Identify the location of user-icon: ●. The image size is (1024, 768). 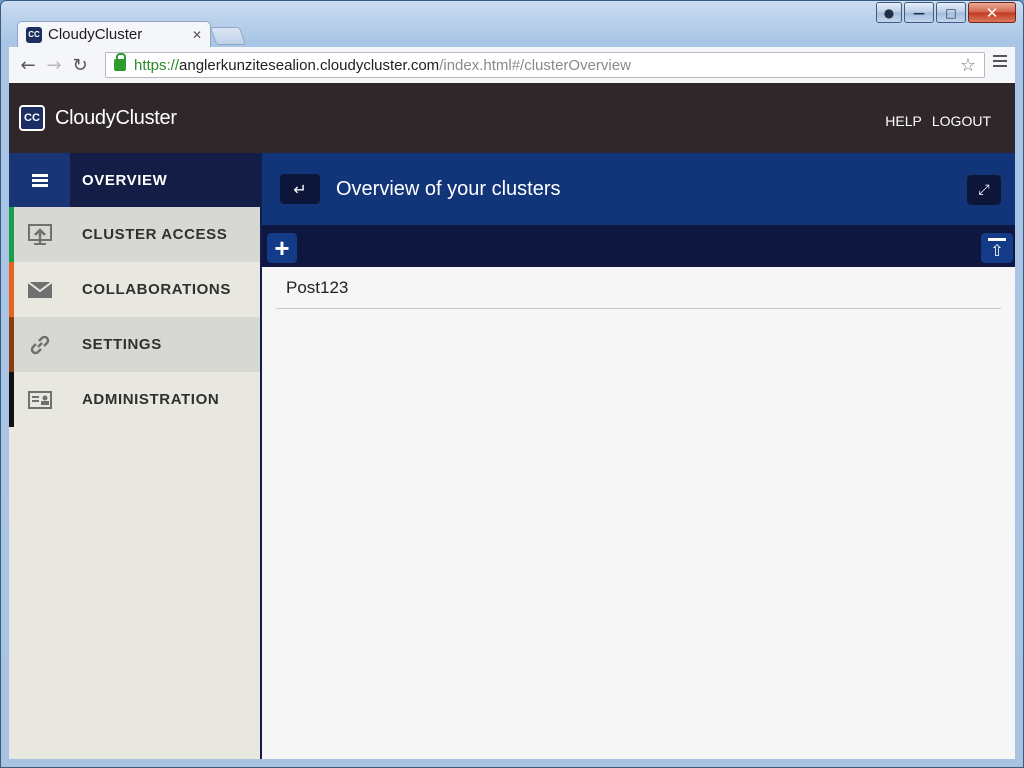
(889, 12).